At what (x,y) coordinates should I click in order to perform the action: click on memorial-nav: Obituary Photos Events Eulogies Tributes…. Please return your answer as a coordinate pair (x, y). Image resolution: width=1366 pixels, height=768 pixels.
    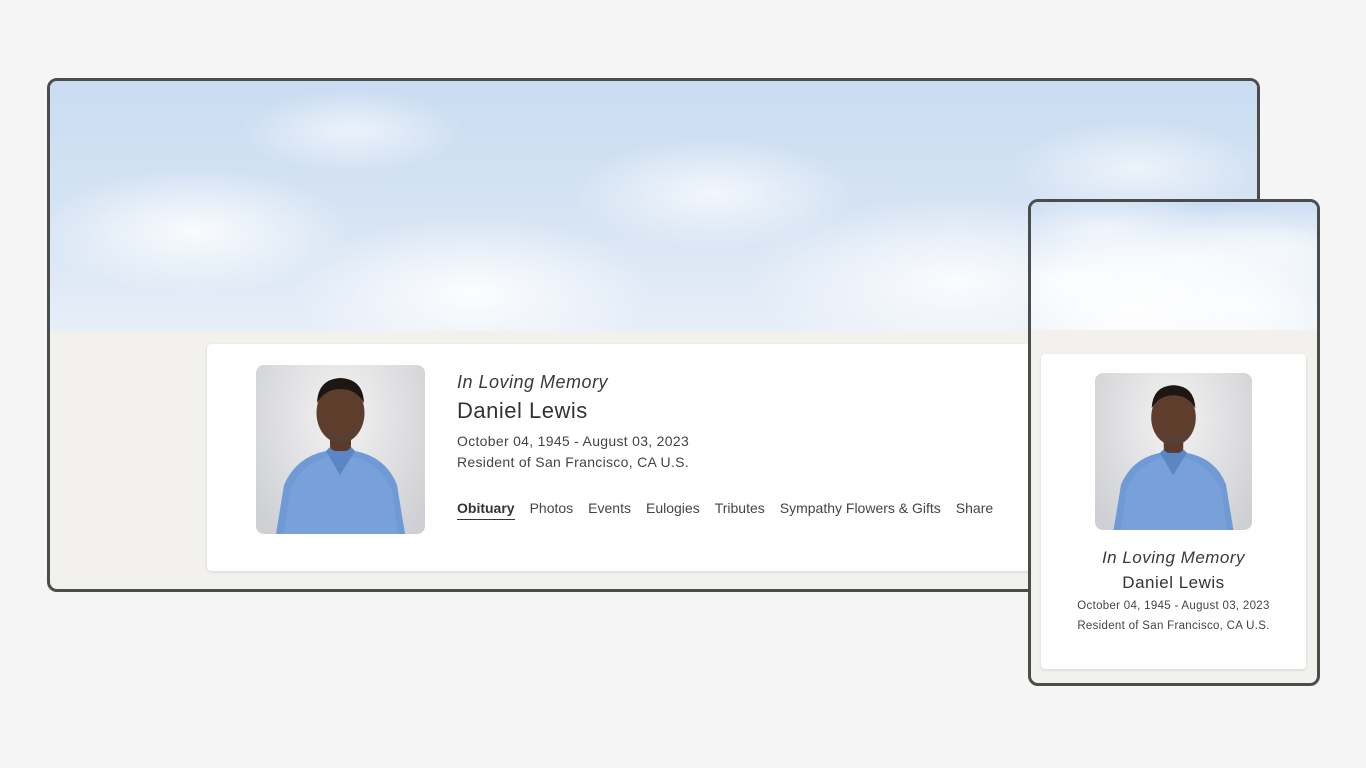
    Looking at the image, I should click on (732, 510).